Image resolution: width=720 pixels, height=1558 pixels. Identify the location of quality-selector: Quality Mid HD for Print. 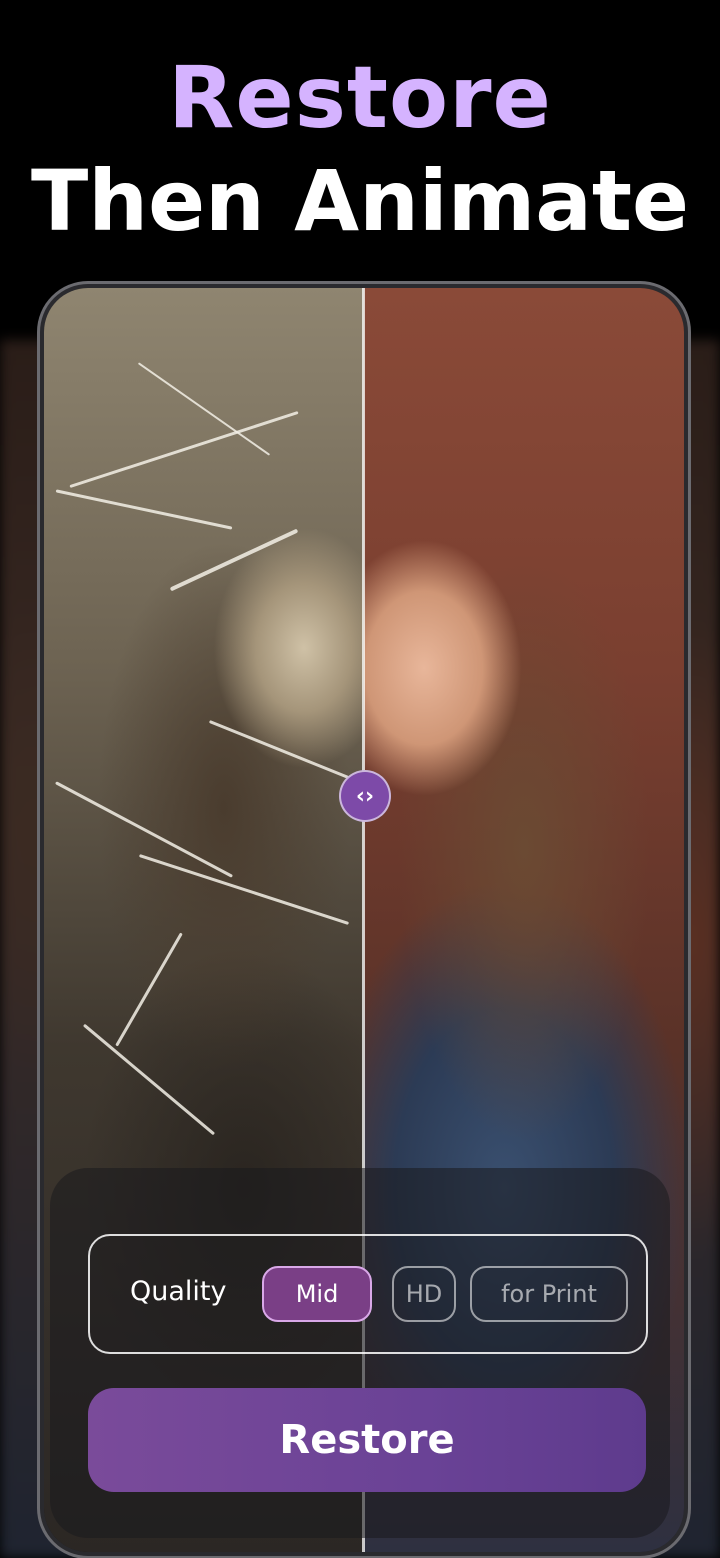
(368, 1294).